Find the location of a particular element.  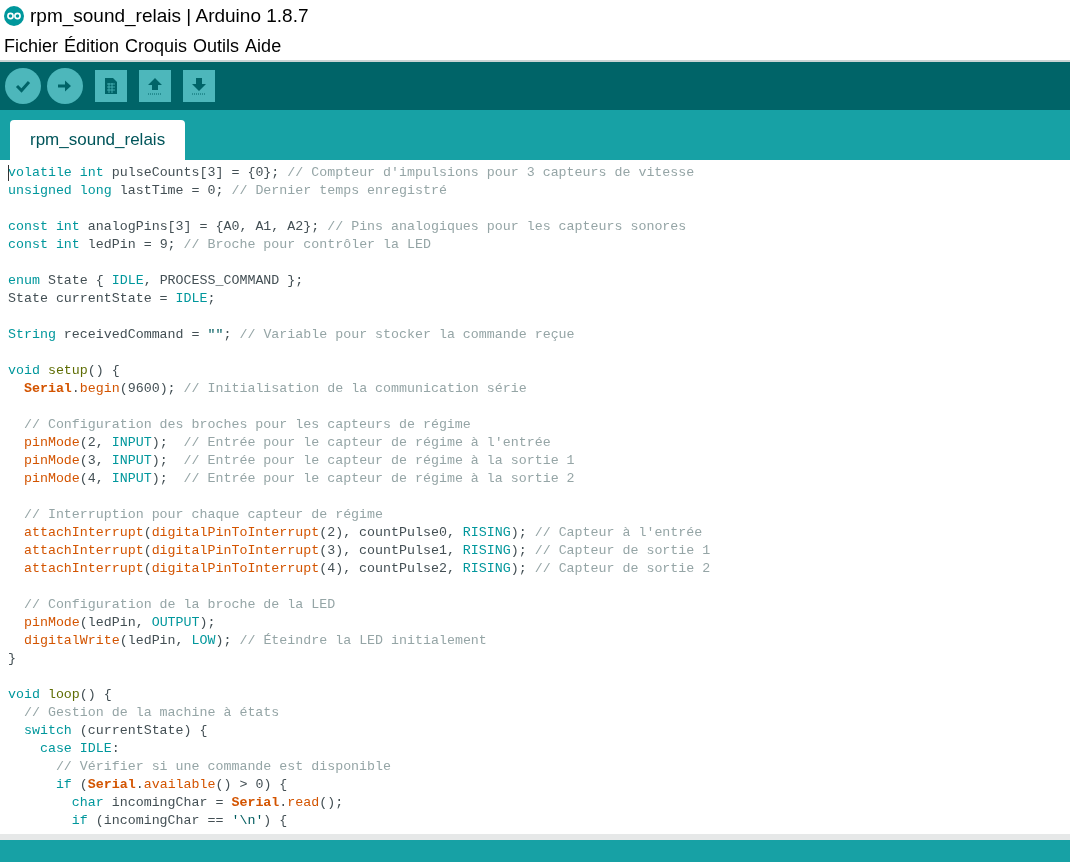

app-logo-icon is located at coordinates (14, 16).